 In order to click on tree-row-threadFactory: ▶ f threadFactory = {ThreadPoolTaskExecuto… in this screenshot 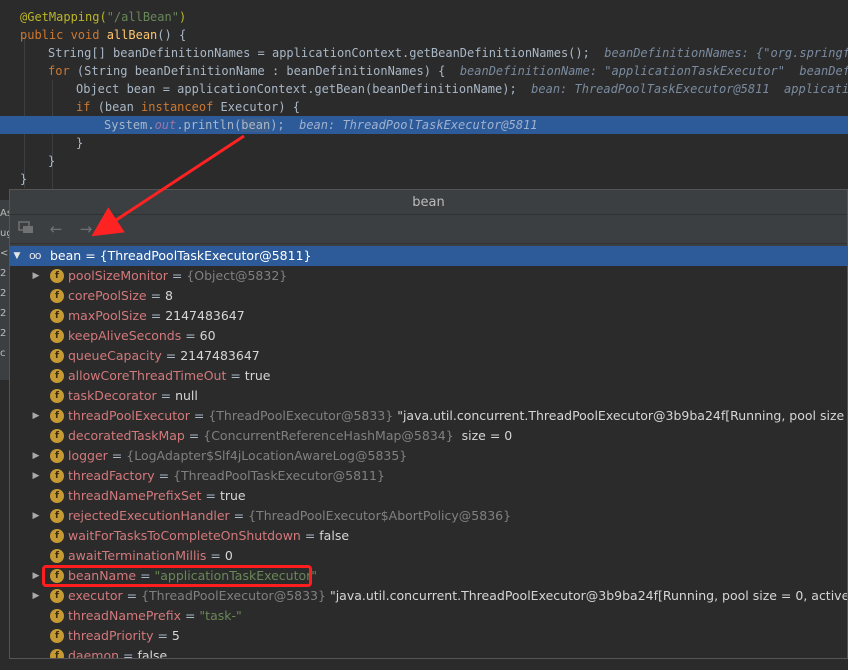, I will do `click(428, 476)`.